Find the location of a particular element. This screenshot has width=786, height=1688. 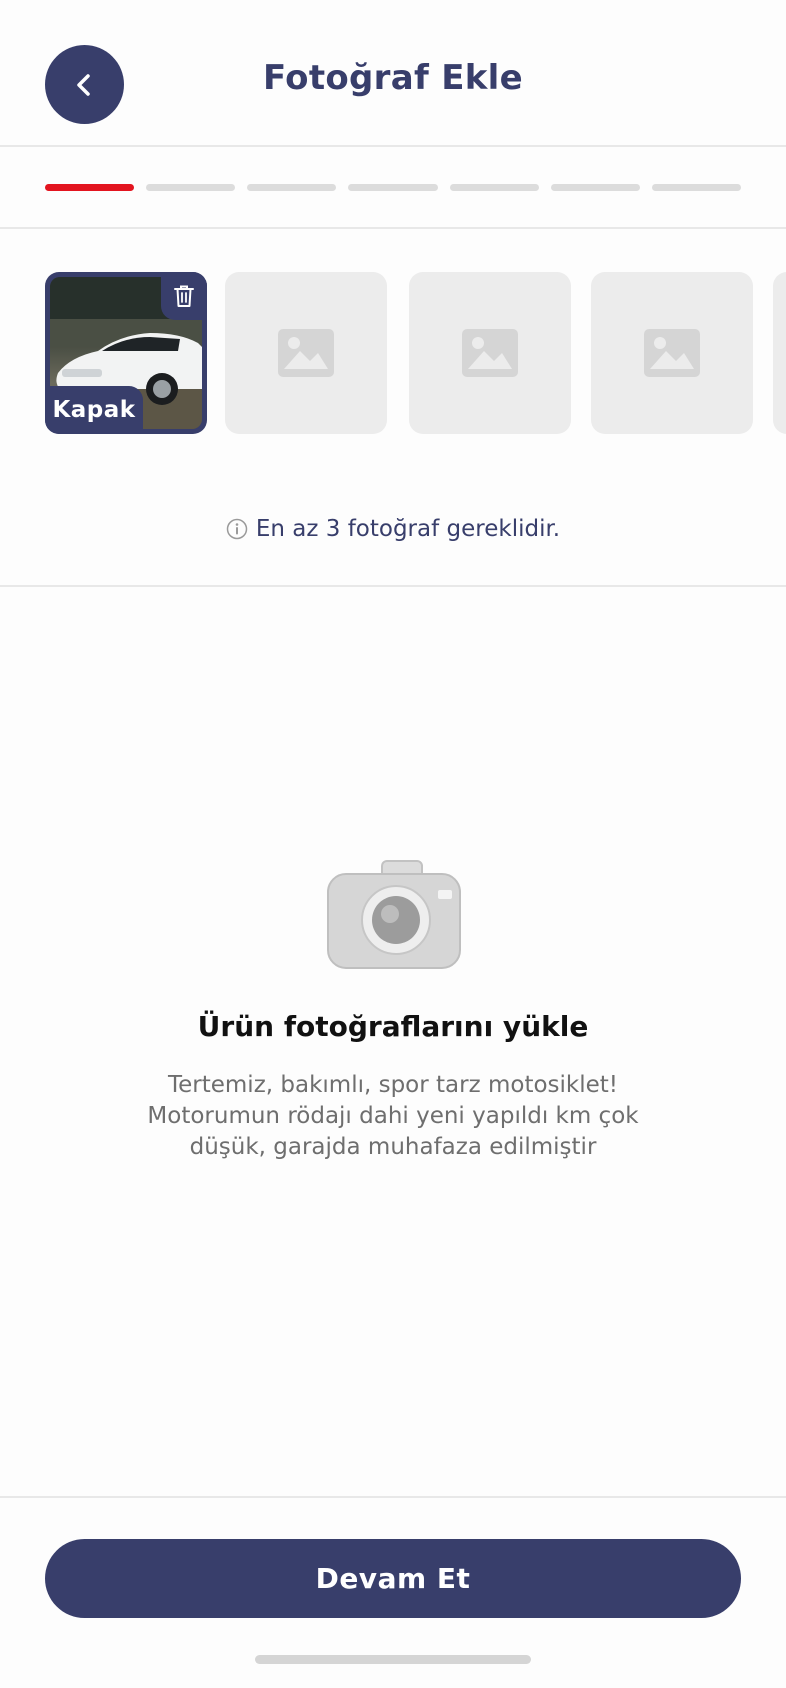

footer-divider is located at coordinates (393, 1497).